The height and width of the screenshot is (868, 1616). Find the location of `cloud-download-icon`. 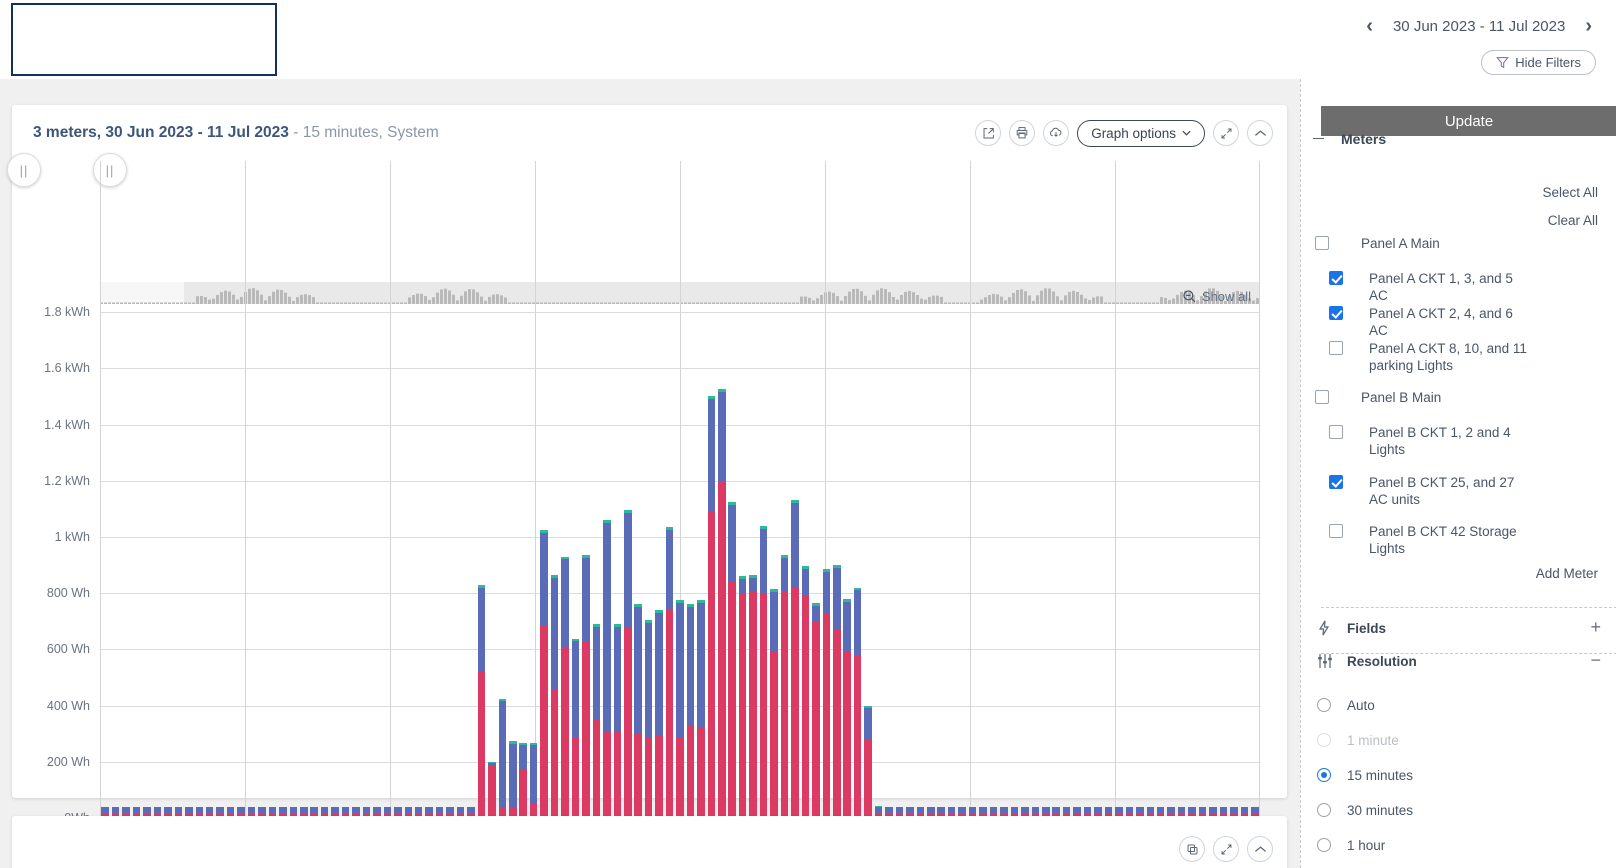

cloud-download-icon is located at coordinates (1056, 133).